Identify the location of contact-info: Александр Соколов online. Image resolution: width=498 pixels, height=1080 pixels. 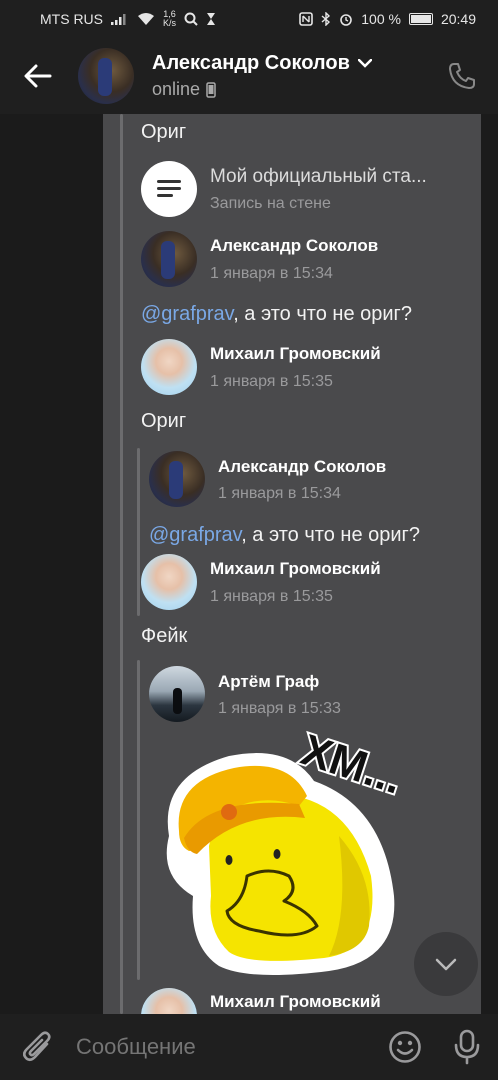
(292, 76).